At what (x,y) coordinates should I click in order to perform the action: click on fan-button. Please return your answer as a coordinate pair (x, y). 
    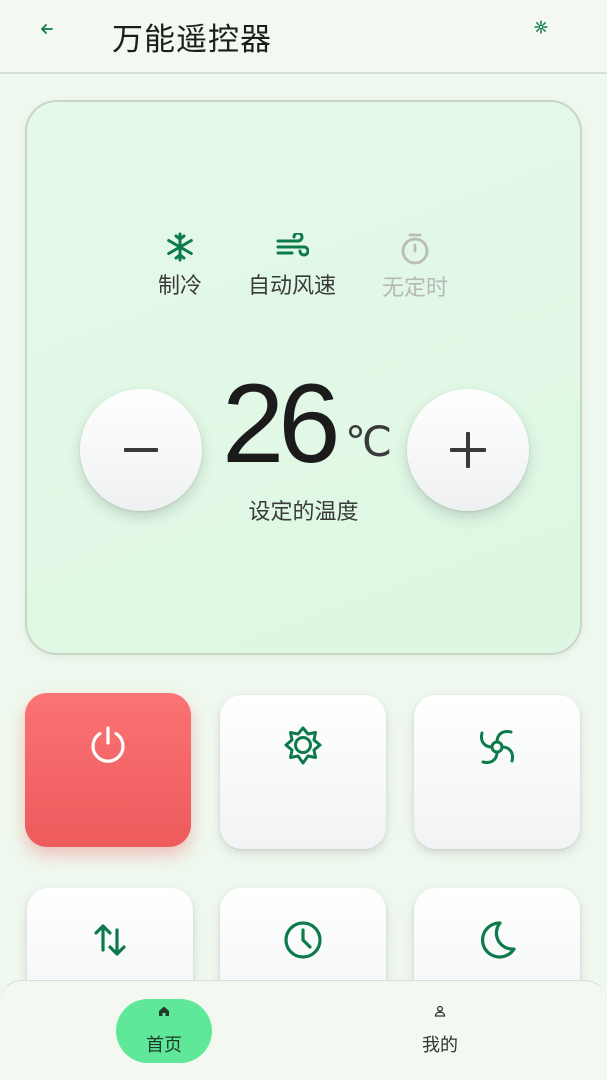
    Looking at the image, I should click on (497, 772).